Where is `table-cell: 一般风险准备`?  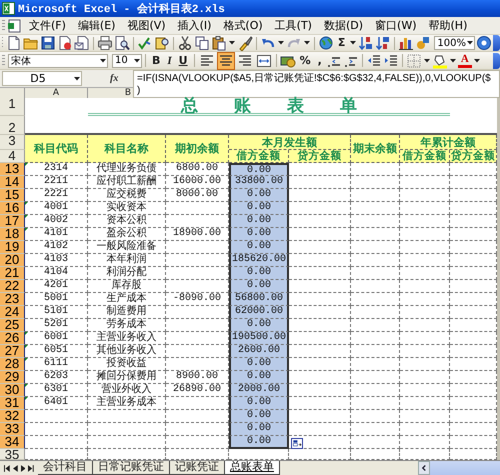
table-cell: 一般风险准备 is located at coordinates (127, 247).